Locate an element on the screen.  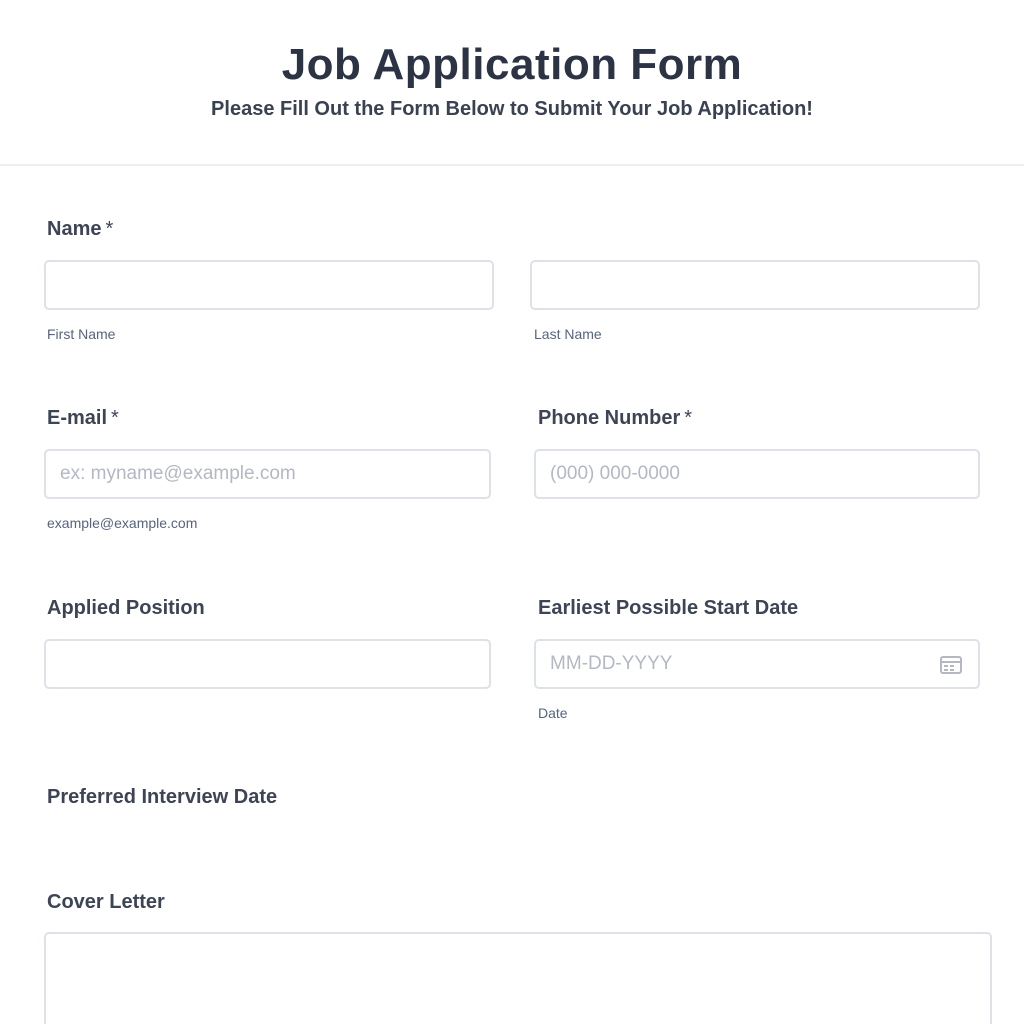
email-label-text: E-mail is located at coordinates (77, 418).